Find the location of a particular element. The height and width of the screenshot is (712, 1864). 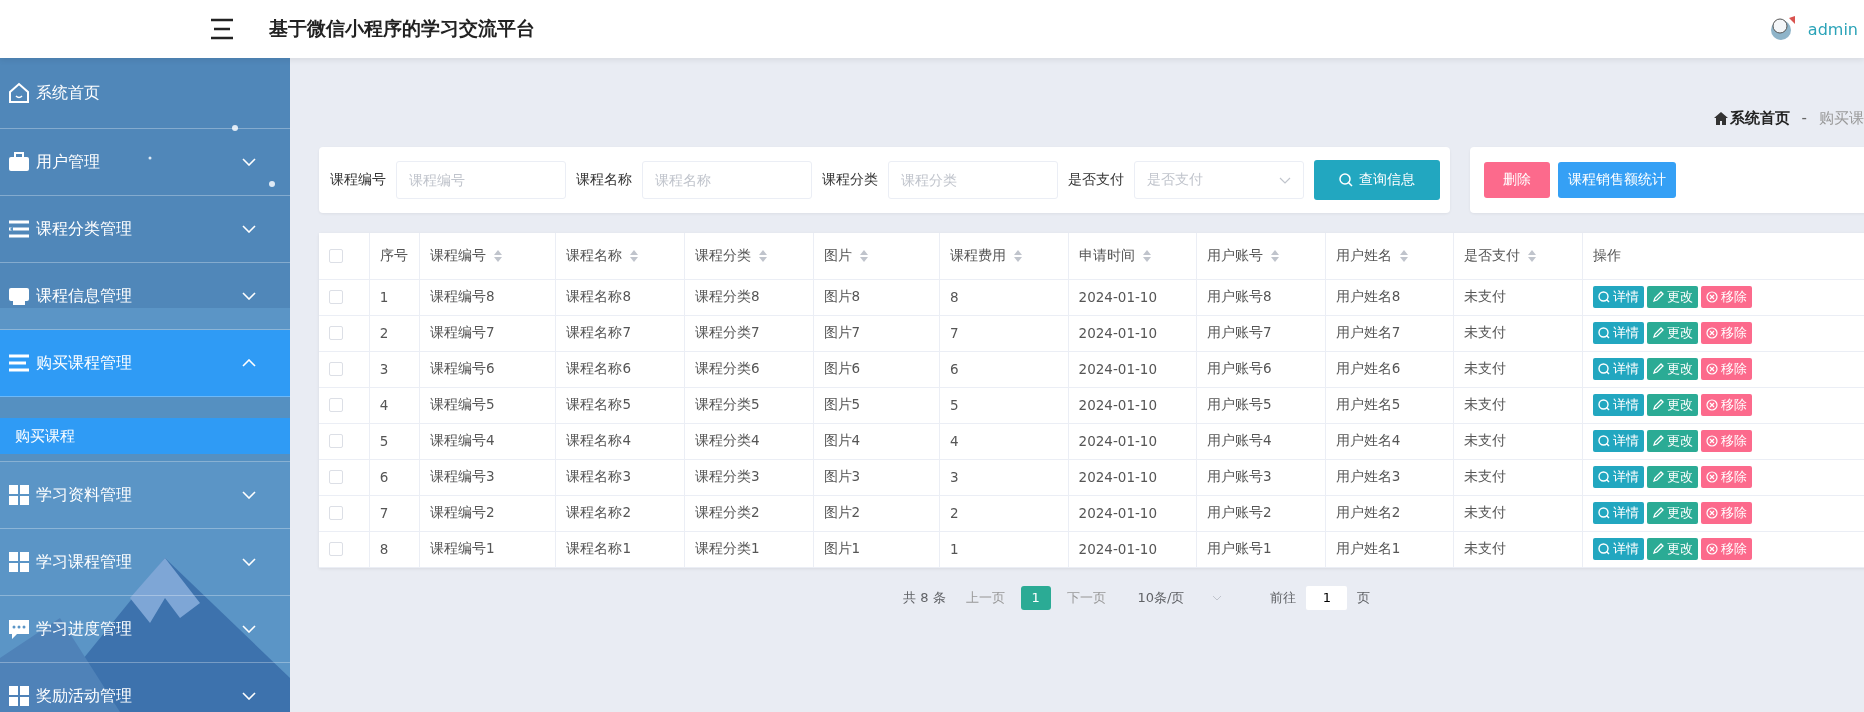

select-field: 是否支付 is located at coordinates (1219, 180).